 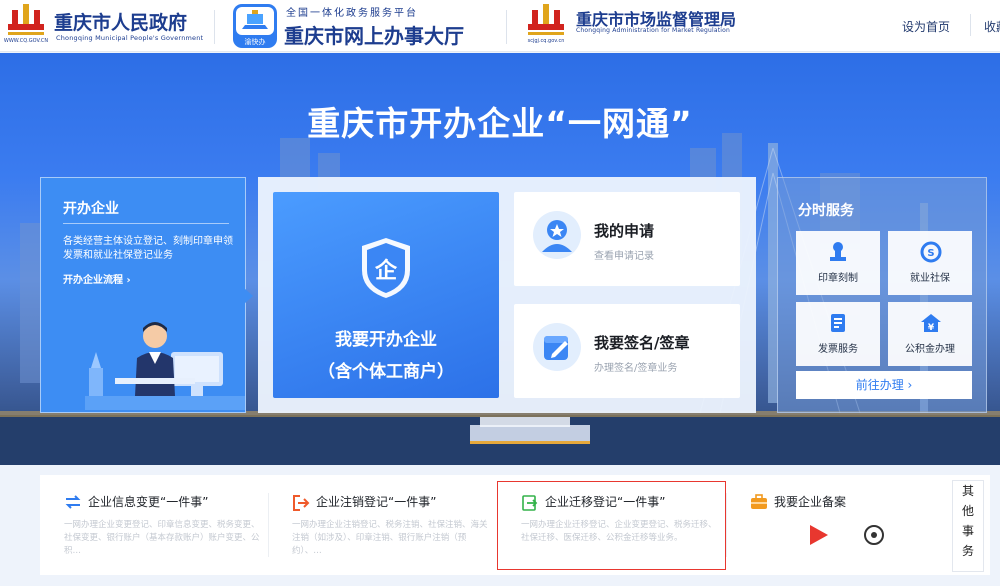 I want to click on deregistration-title: 企业注销登记“一件事”, so click(x=376, y=502).